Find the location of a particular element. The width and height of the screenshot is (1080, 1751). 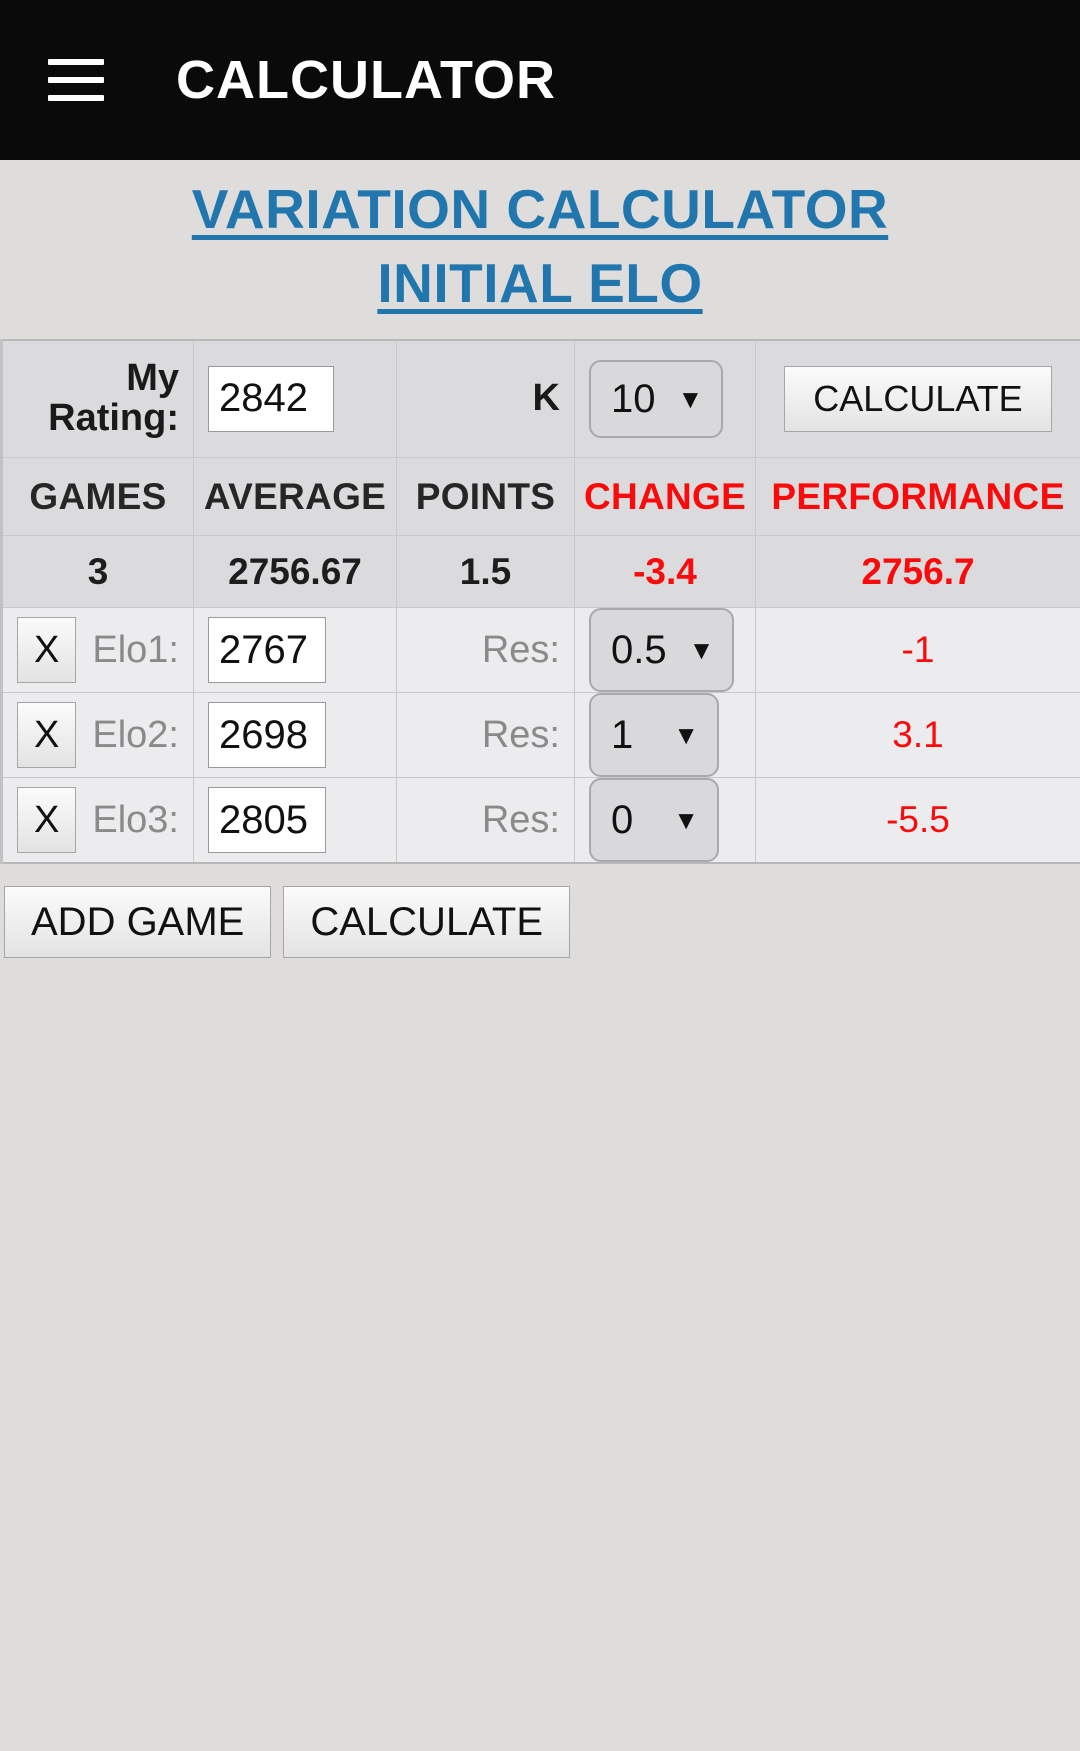

delete-game-2-button: X is located at coordinates (47, 735).